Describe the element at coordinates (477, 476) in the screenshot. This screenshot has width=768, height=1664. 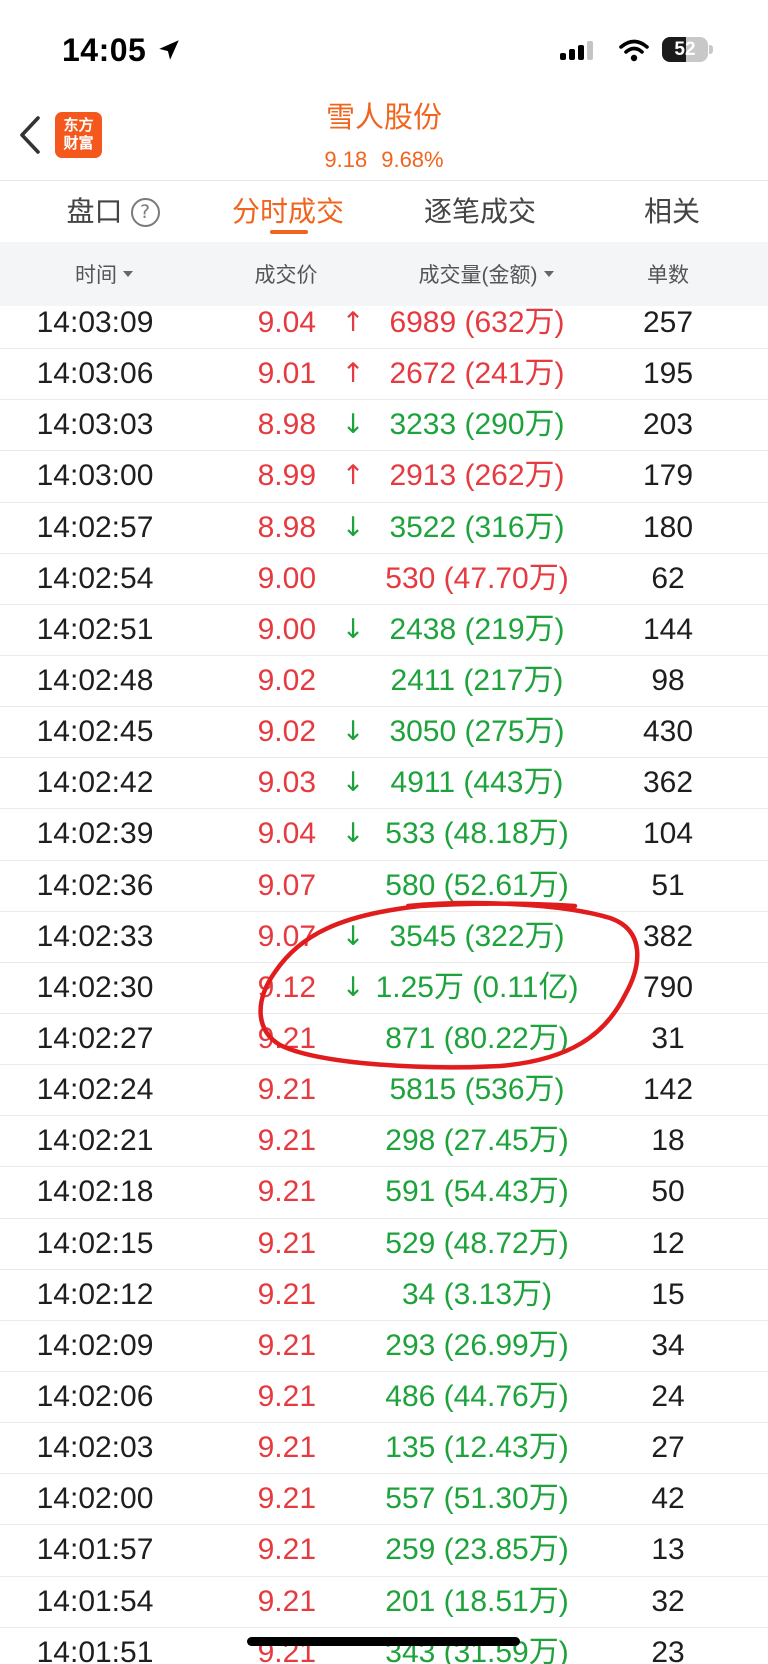
I see `trade-volume: 2913 (262万)` at that location.